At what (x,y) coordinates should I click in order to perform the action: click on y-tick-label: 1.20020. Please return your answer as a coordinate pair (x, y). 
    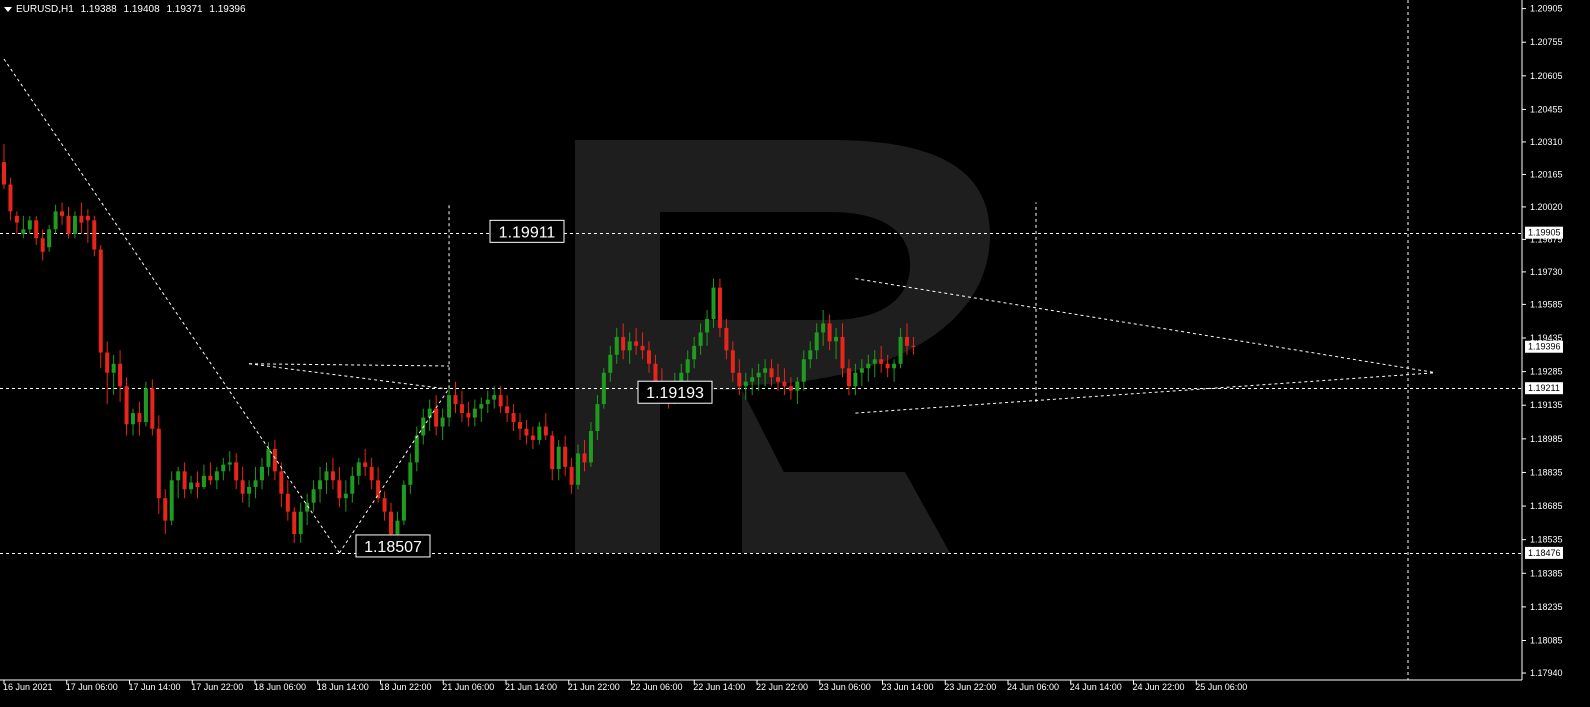
    Looking at the image, I should click on (1546, 207).